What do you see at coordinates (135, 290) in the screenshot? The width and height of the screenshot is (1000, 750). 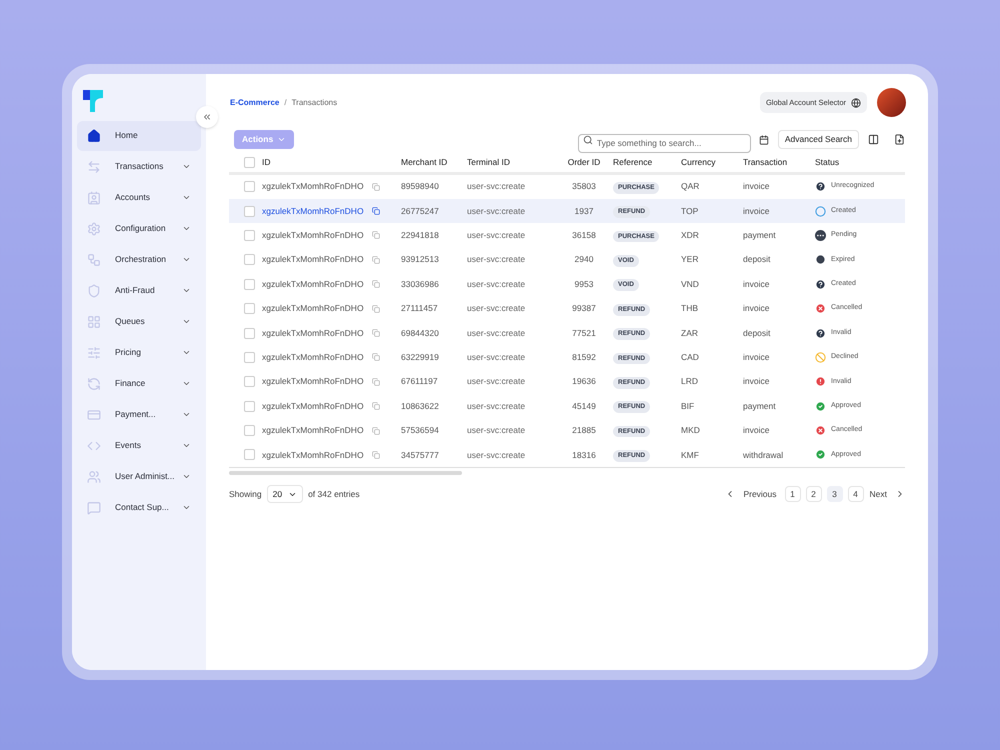 I see `sidebar-label: Anti-Fraud` at bounding box center [135, 290].